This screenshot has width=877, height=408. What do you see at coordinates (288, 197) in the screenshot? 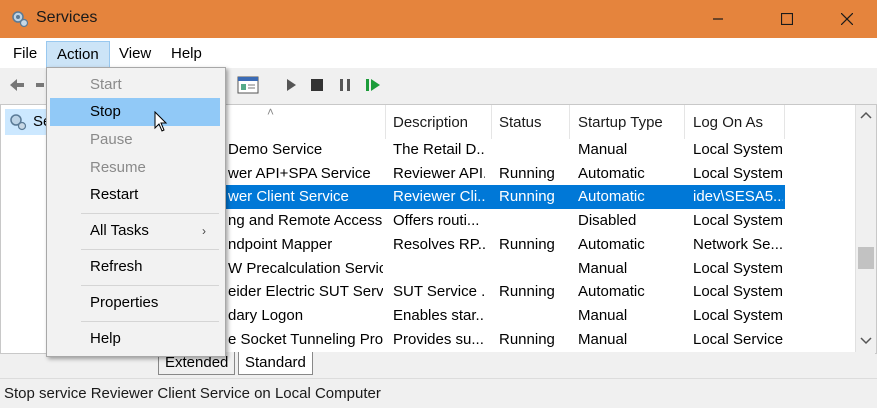
I see `service-name: wer Client Service` at bounding box center [288, 197].